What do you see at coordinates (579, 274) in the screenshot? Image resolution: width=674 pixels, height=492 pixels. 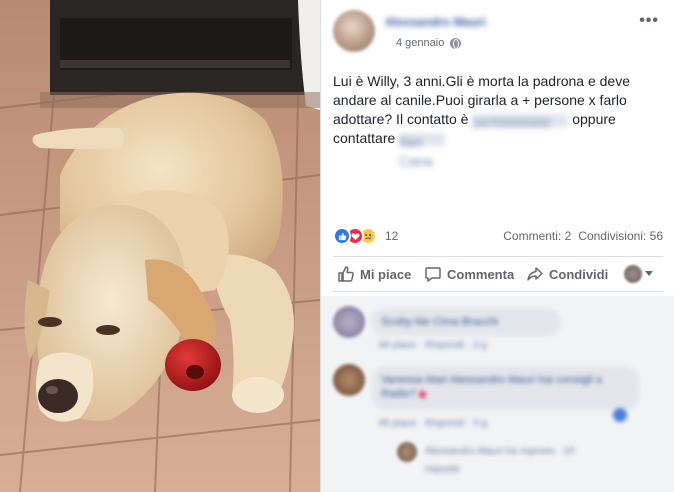 I see `share-label: Condividi` at bounding box center [579, 274].